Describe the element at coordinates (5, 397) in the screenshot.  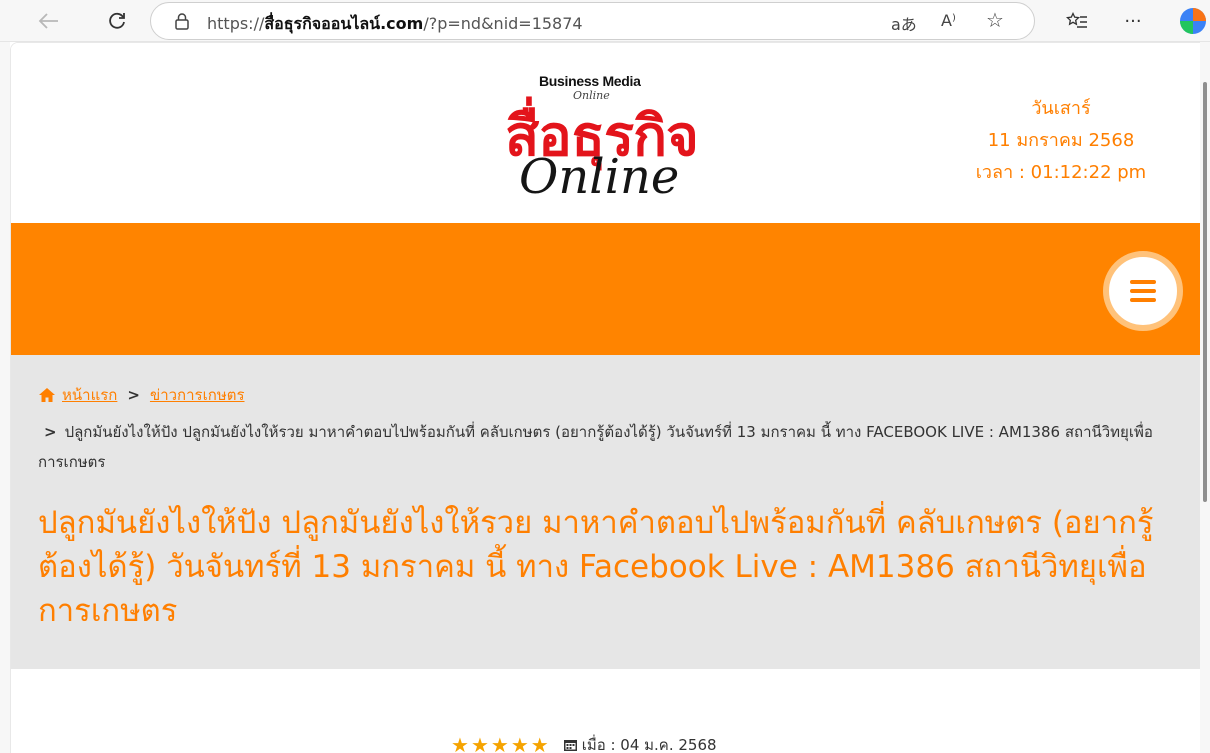
I see `window-edge` at that location.